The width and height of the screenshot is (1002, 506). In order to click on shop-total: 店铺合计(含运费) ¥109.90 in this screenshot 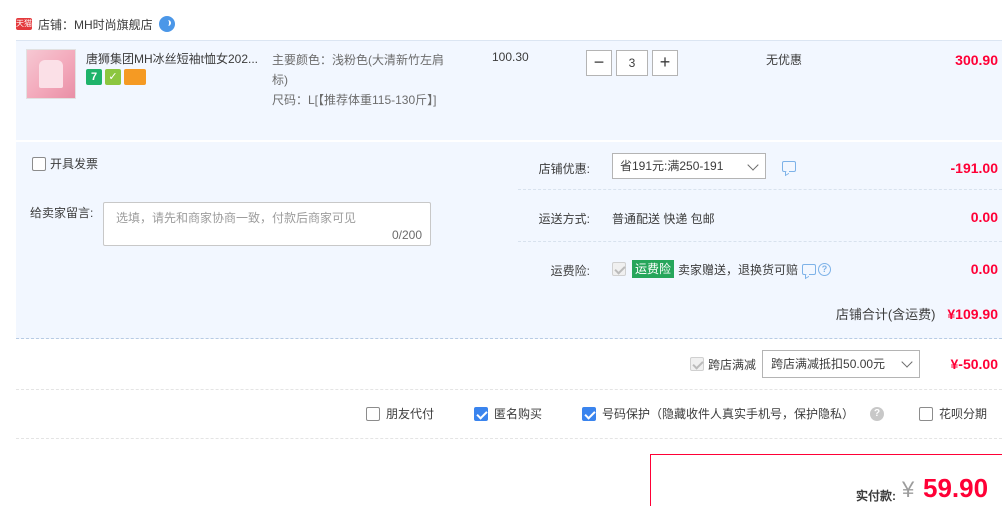, I will do `click(917, 313)`.